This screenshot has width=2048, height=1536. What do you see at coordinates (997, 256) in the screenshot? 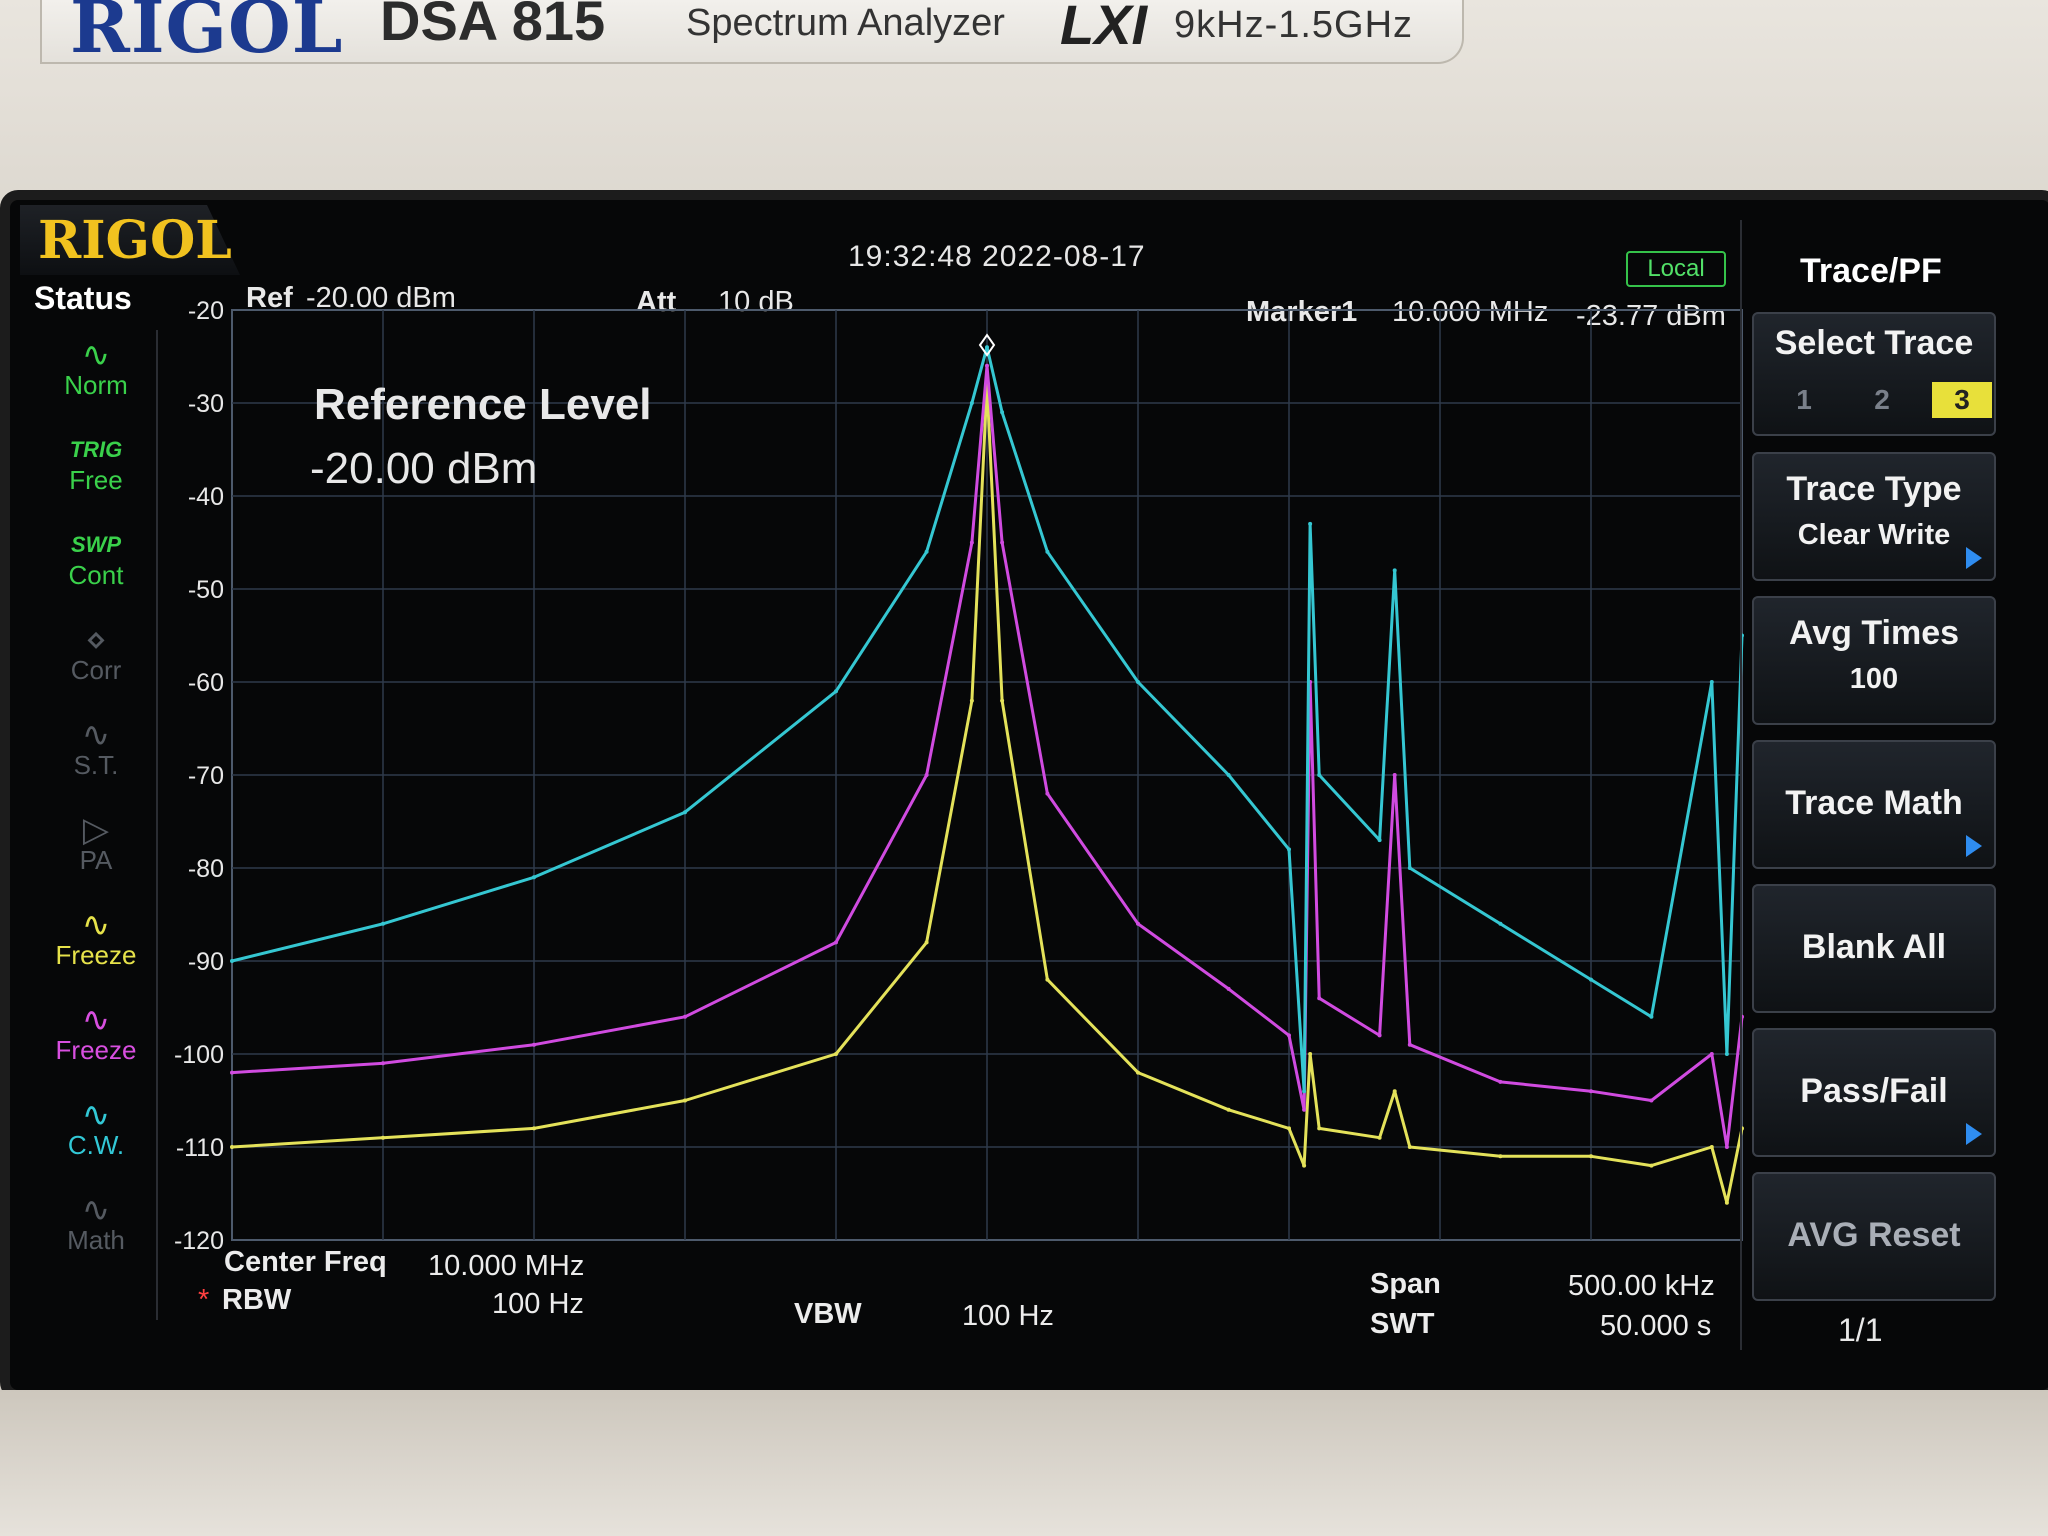
I see `timestamp: 19:32:48 2022-08-17` at bounding box center [997, 256].